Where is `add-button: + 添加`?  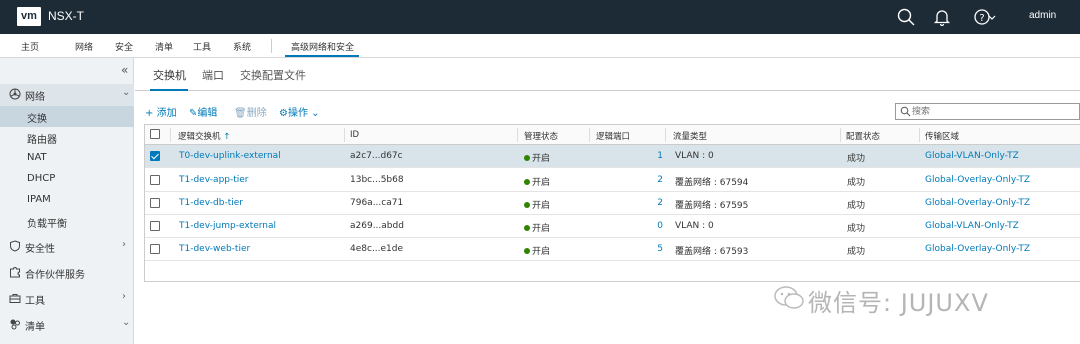
add-button: + 添加 is located at coordinates (161, 111).